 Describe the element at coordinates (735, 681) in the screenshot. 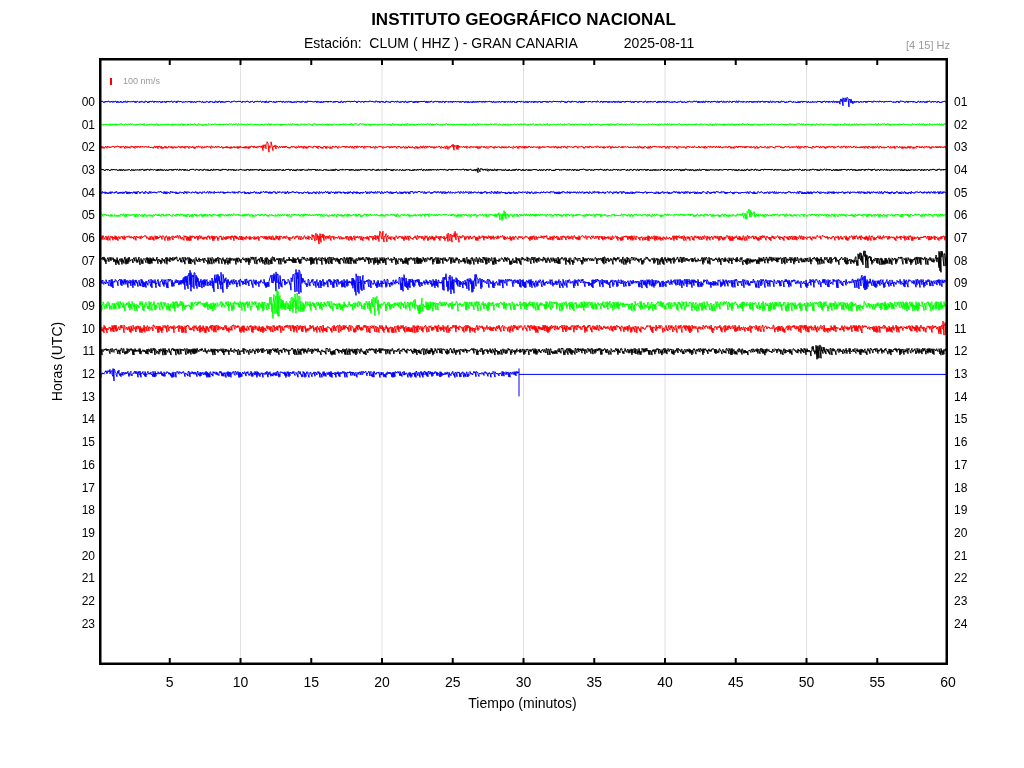

I see `tick-label: 45` at that location.